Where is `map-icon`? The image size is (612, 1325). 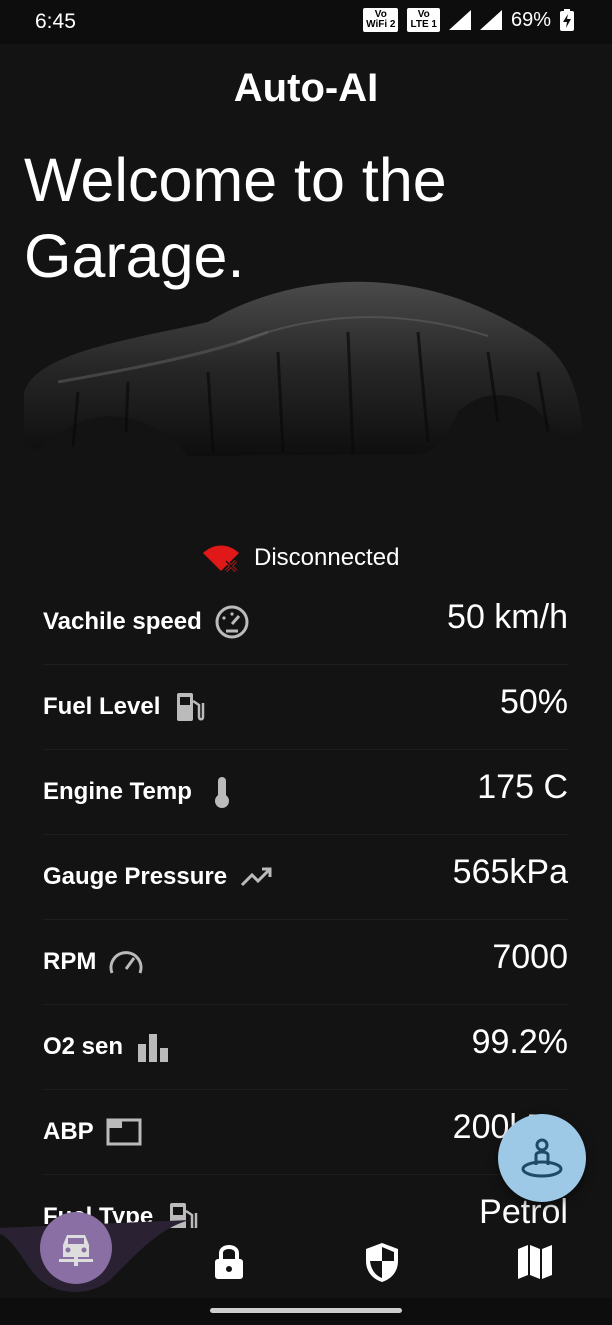 map-icon is located at coordinates (535, 1262).